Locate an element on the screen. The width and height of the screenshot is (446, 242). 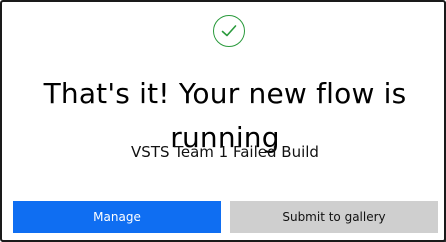
checkmark-icon is located at coordinates (229, 31).